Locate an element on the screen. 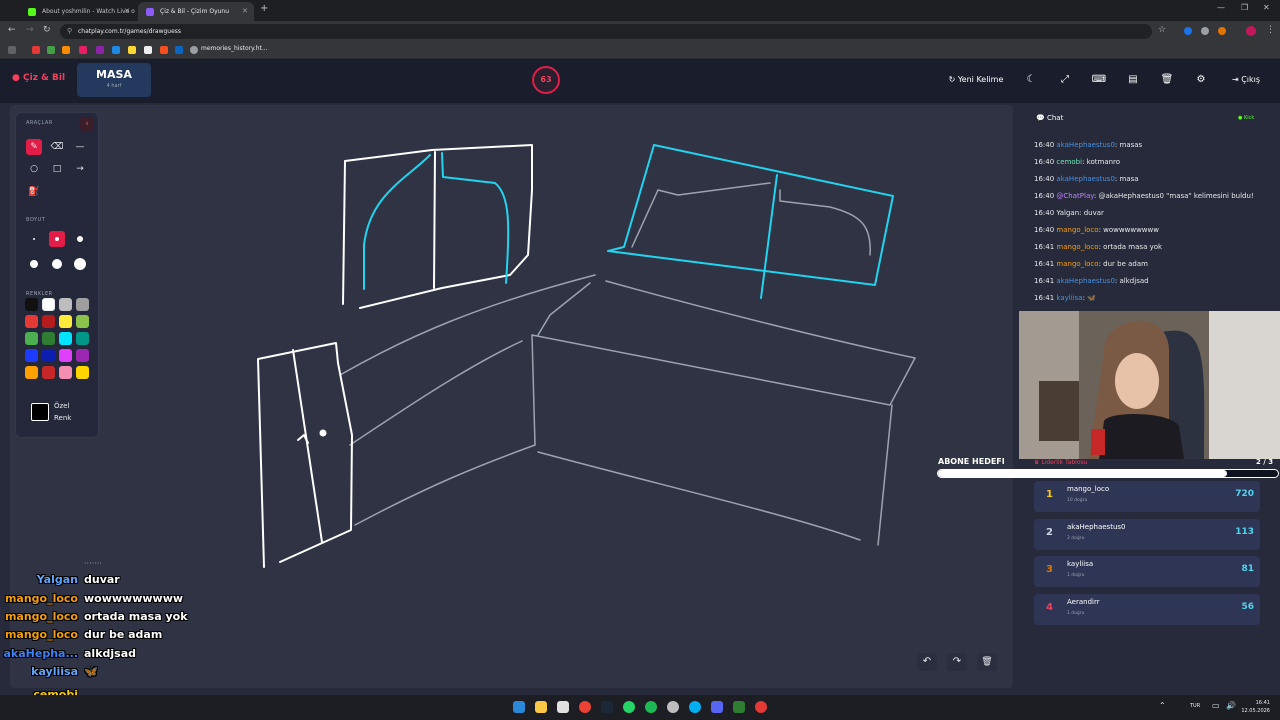 This screenshot has height=720, width=1280. trash-icon: 🗑 is located at coordinates (1167, 80).